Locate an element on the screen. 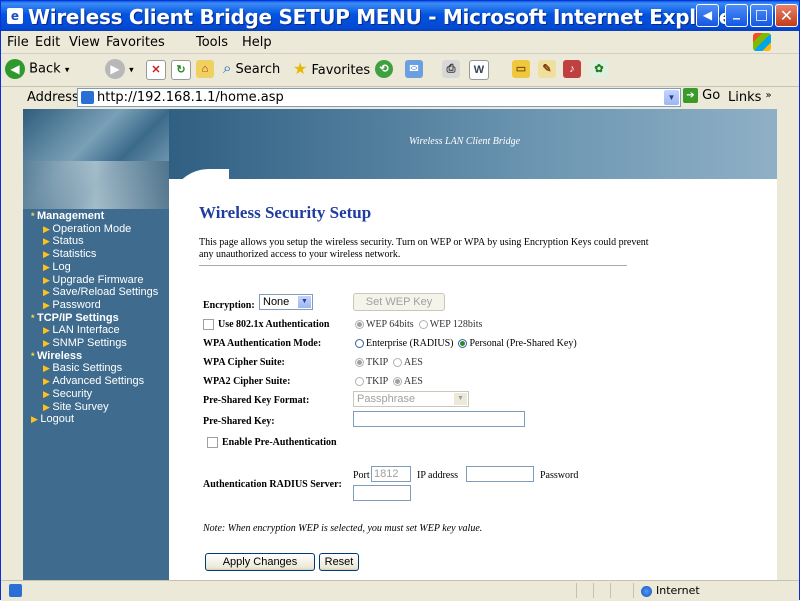 The image size is (800, 601). media-icon: ♪ is located at coordinates (572, 69).